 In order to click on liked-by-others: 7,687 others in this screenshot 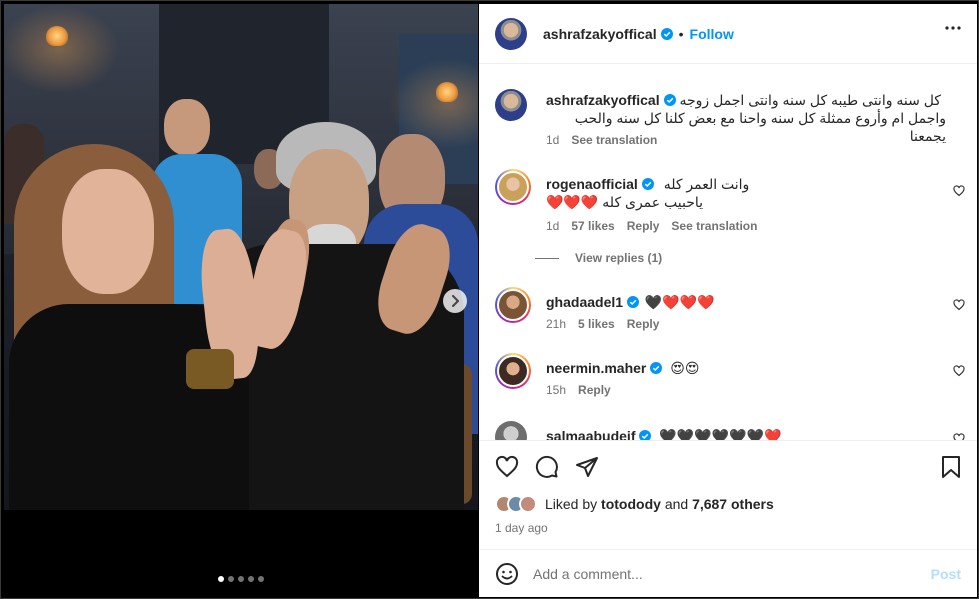, I will do `click(733, 504)`.